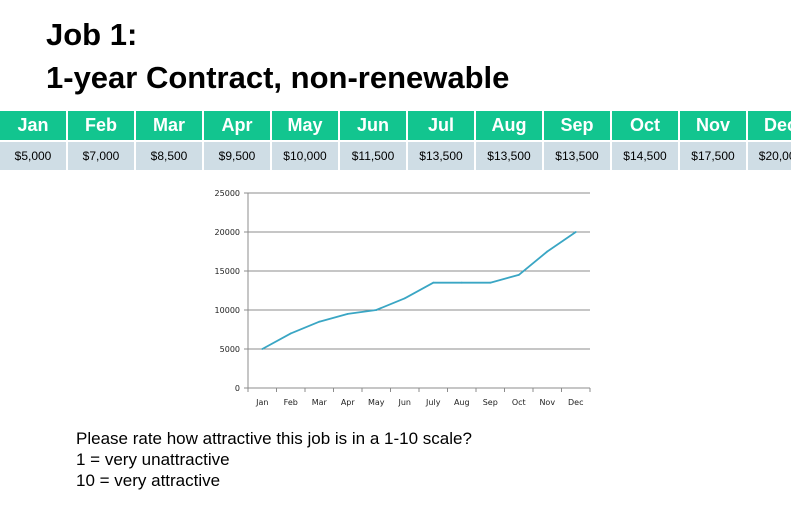 The image size is (791, 508). Describe the element at coordinates (519, 402) in the screenshot. I see `x-tick-label: Oct` at that location.